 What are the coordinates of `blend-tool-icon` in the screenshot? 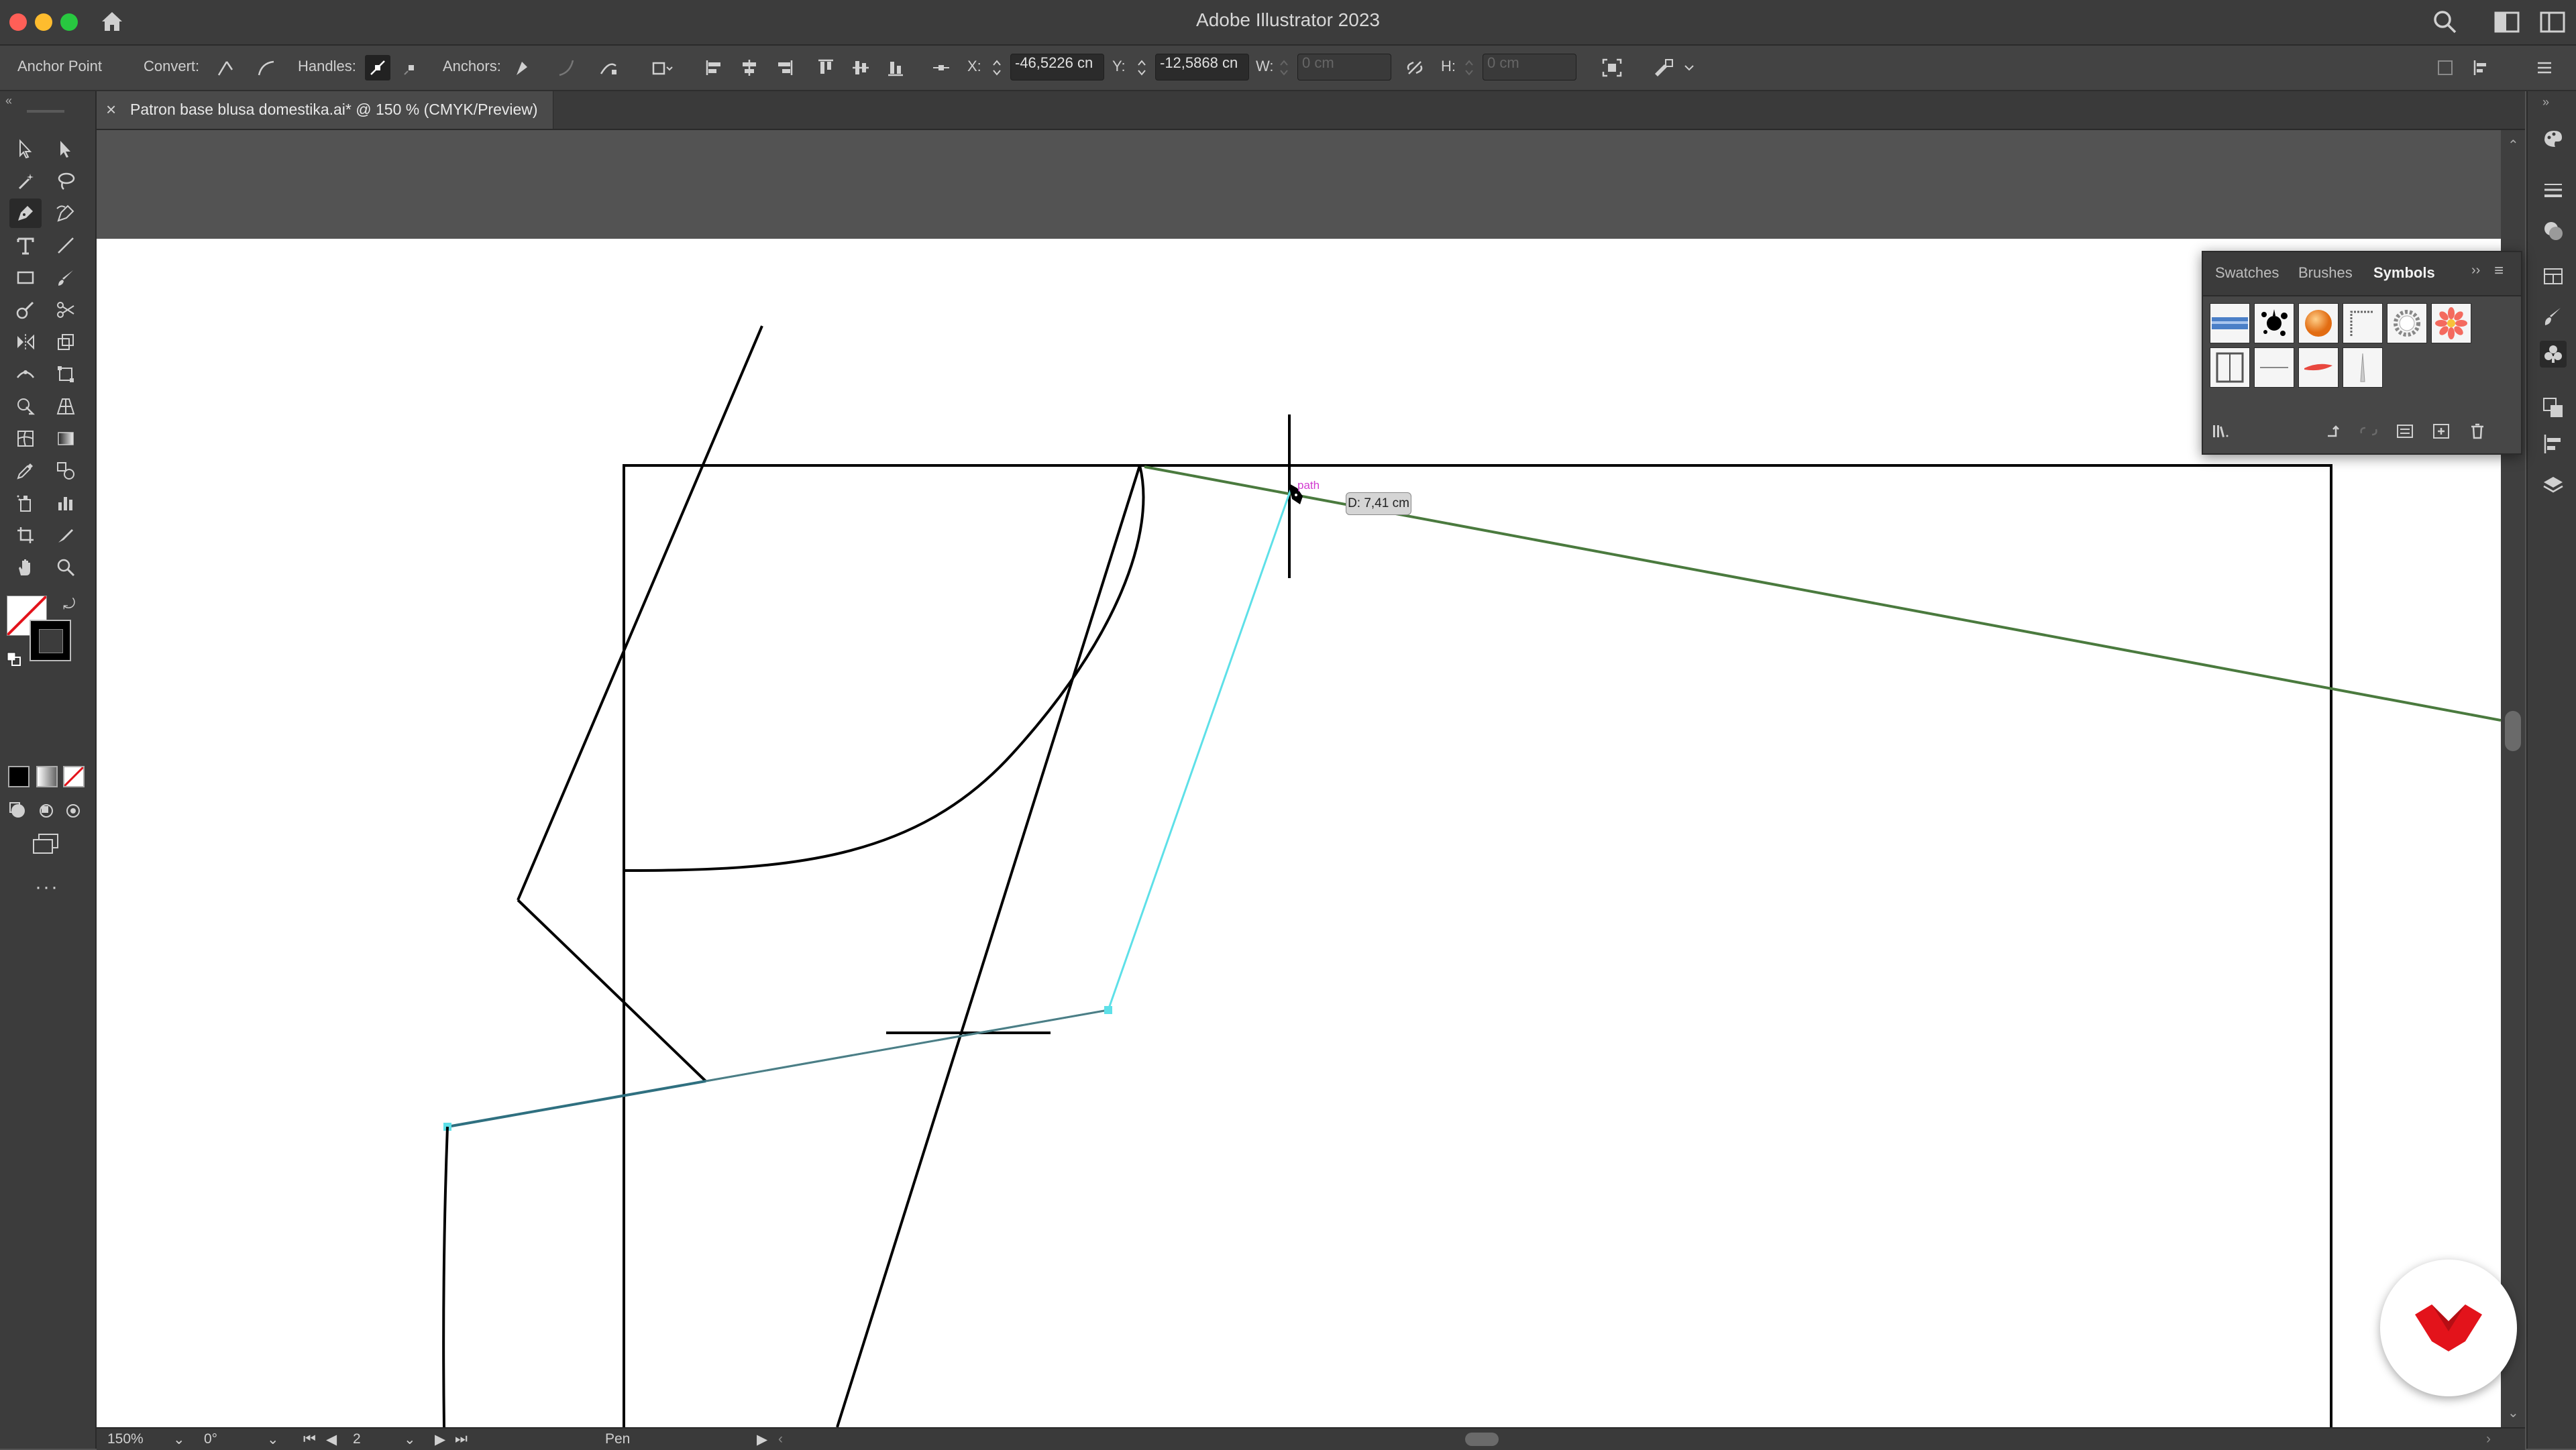 It's located at (66, 471).